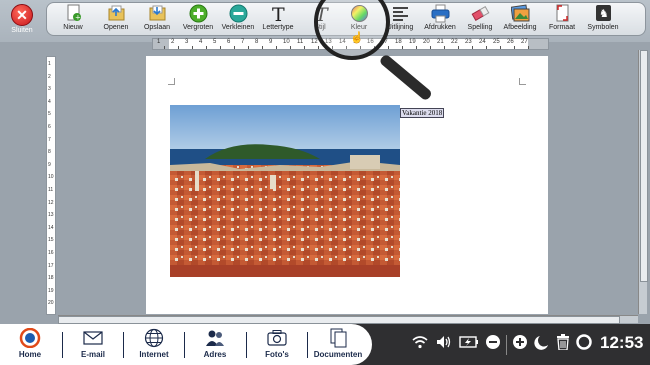 This screenshot has height=365, width=650. What do you see at coordinates (454, 42) in the screenshot?
I see `ruler-number: 22` at bounding box center [454, 42].